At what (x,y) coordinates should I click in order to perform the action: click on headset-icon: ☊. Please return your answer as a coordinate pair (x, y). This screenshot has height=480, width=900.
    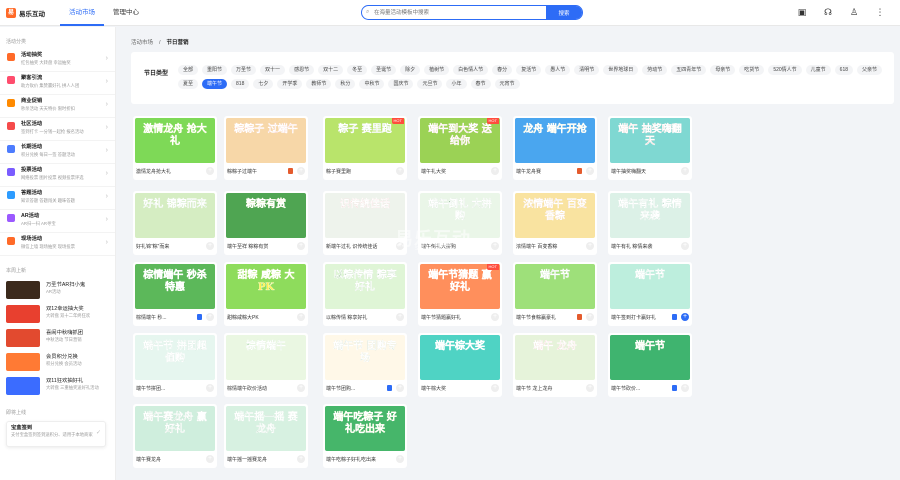
    Looking at the image, I should click on (828, 12).